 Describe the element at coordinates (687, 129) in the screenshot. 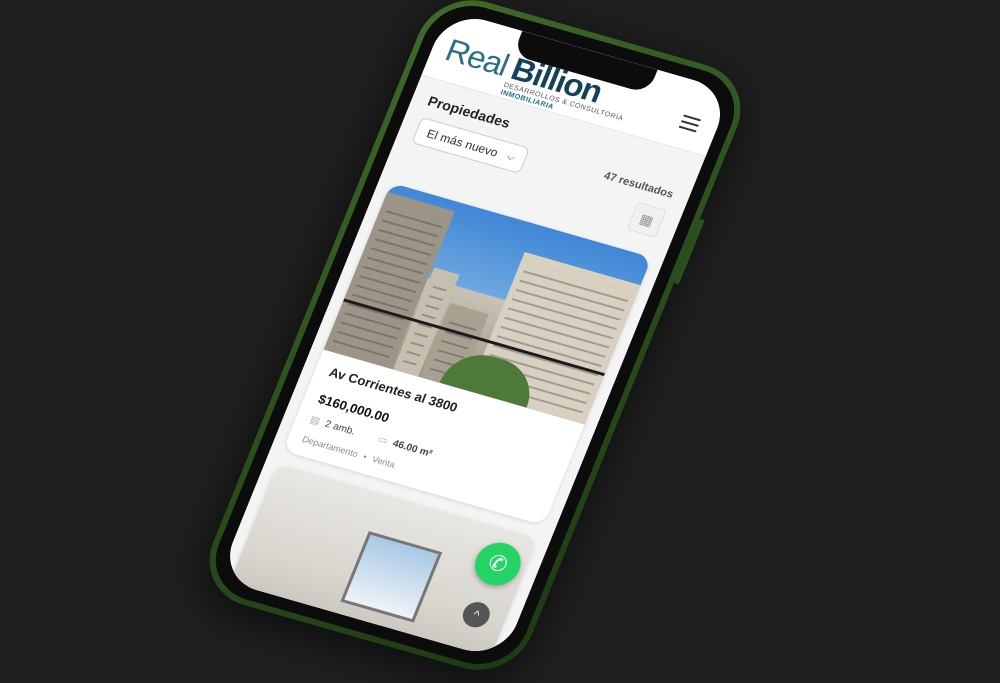

I see `menu-line` at that location.